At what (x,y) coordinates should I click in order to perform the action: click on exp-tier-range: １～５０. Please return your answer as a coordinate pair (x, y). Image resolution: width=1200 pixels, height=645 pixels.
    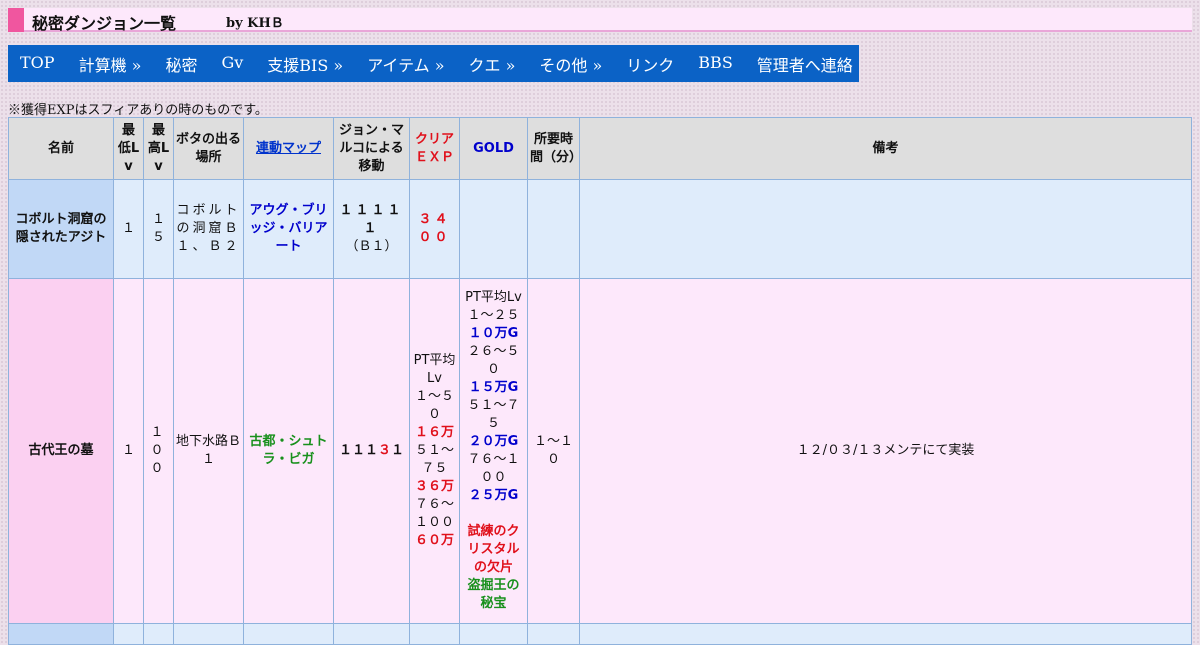
    Looking at the image, I should click on (434, 405).